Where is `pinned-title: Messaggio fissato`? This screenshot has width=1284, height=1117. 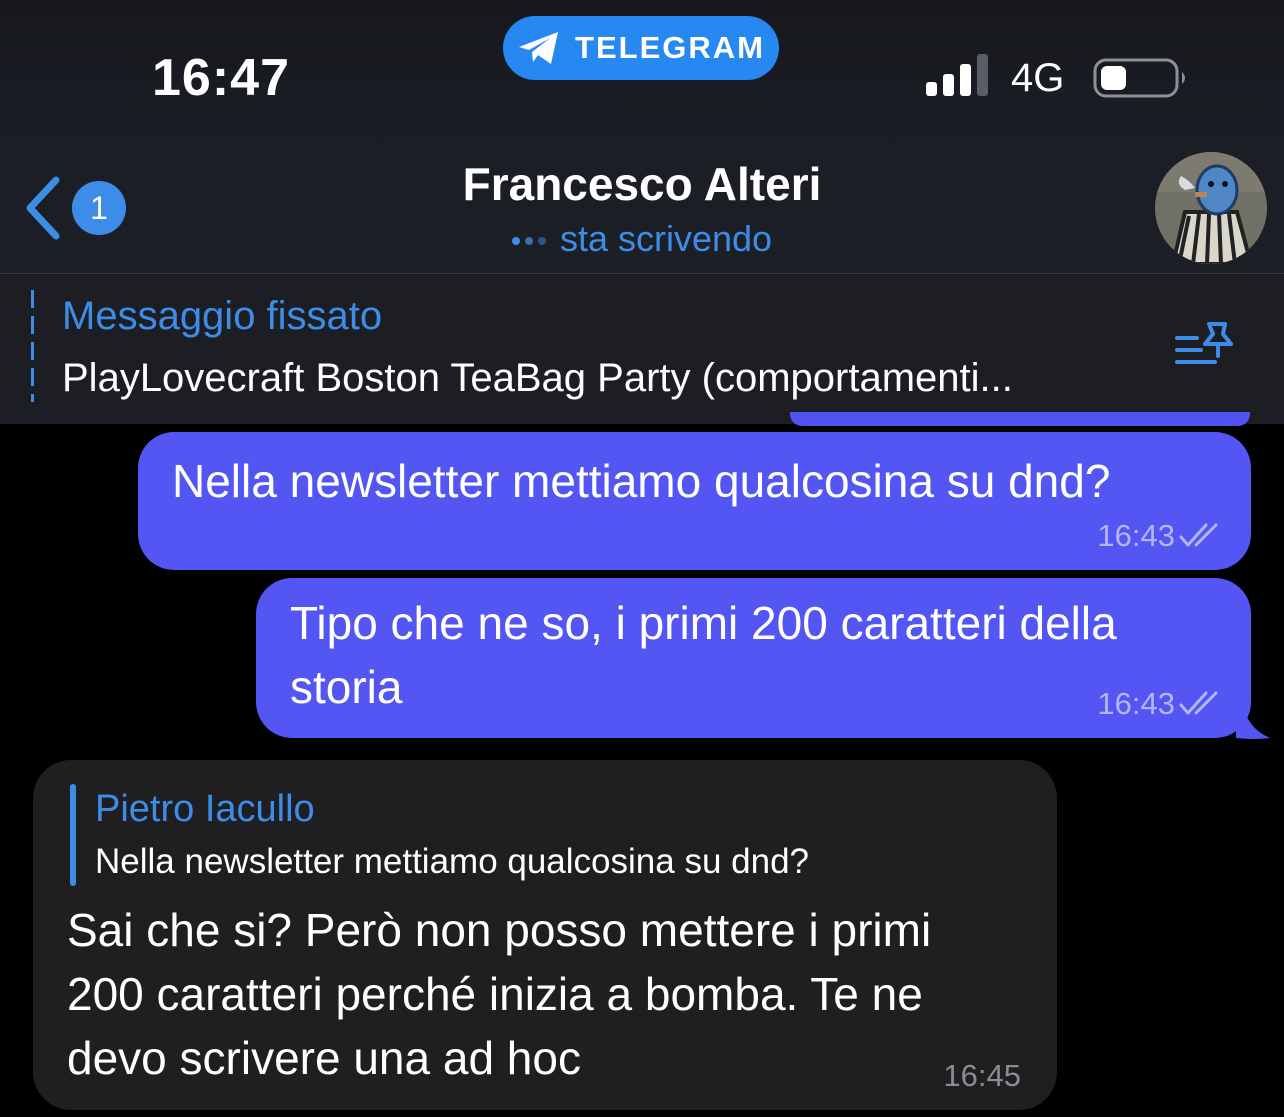
pinned-title: Messaggio fissato is located at coordinates (222, 316).